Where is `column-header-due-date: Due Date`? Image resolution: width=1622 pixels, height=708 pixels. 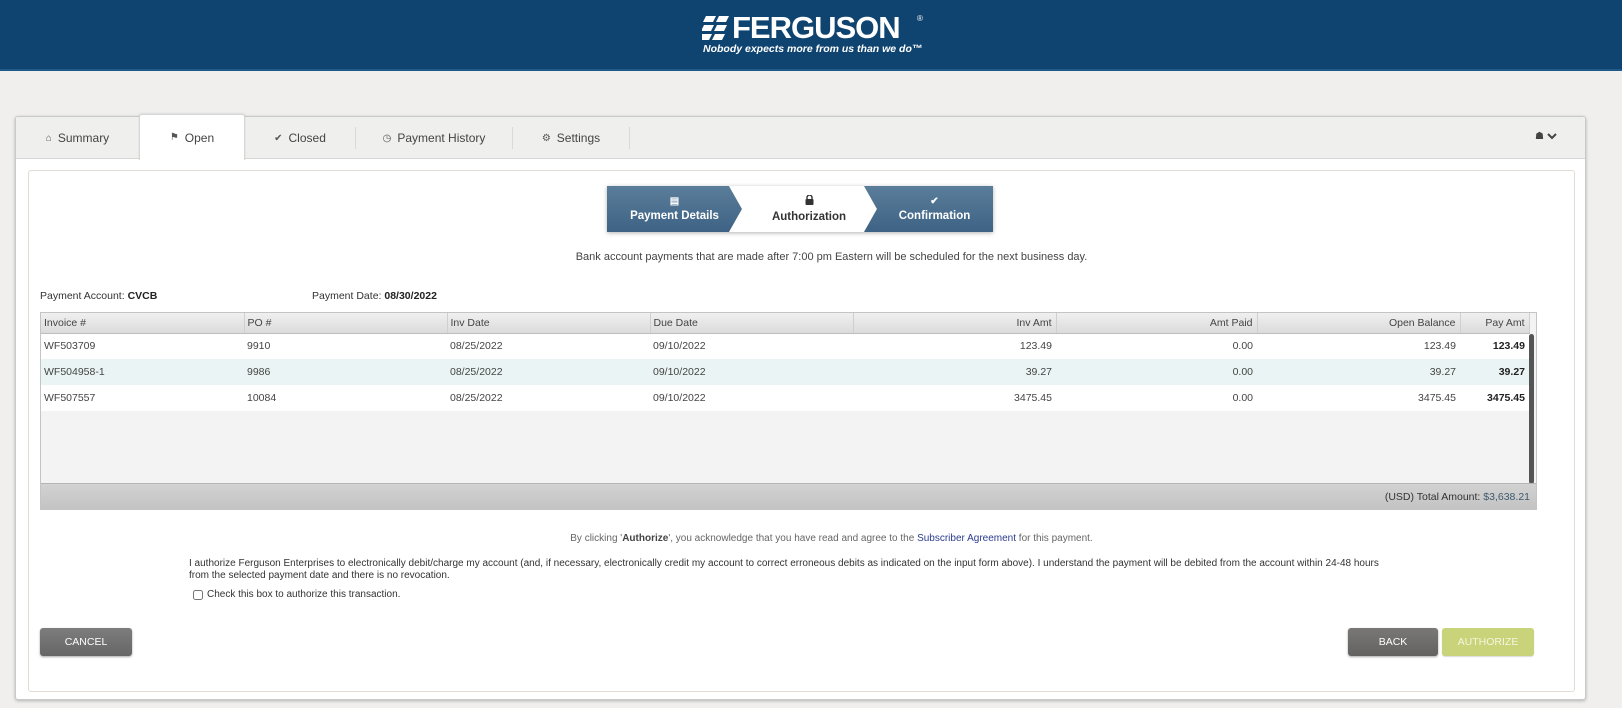 column-header-due-date: Due Date is located at coordinates (752, 323).